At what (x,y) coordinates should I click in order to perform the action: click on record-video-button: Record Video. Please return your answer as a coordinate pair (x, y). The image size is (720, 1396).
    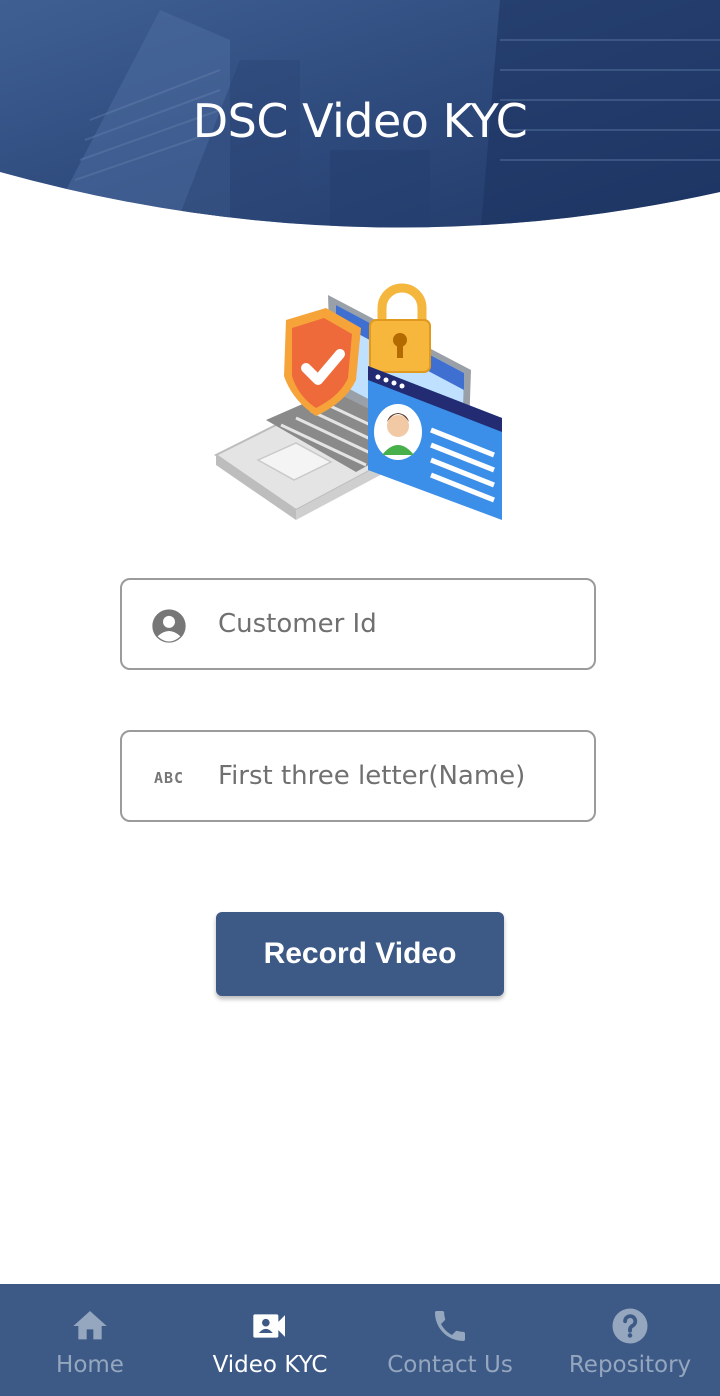
    Looking at the image, I should click on (360, 954).